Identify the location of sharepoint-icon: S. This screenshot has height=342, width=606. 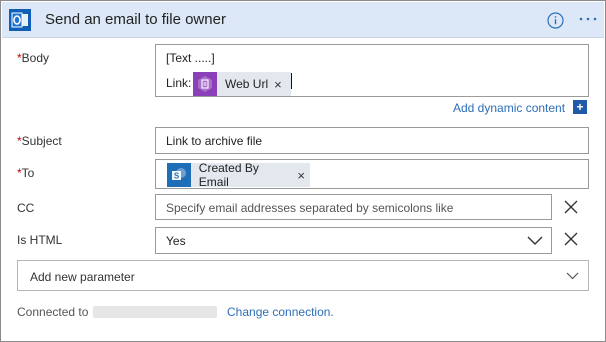
(179, 175).